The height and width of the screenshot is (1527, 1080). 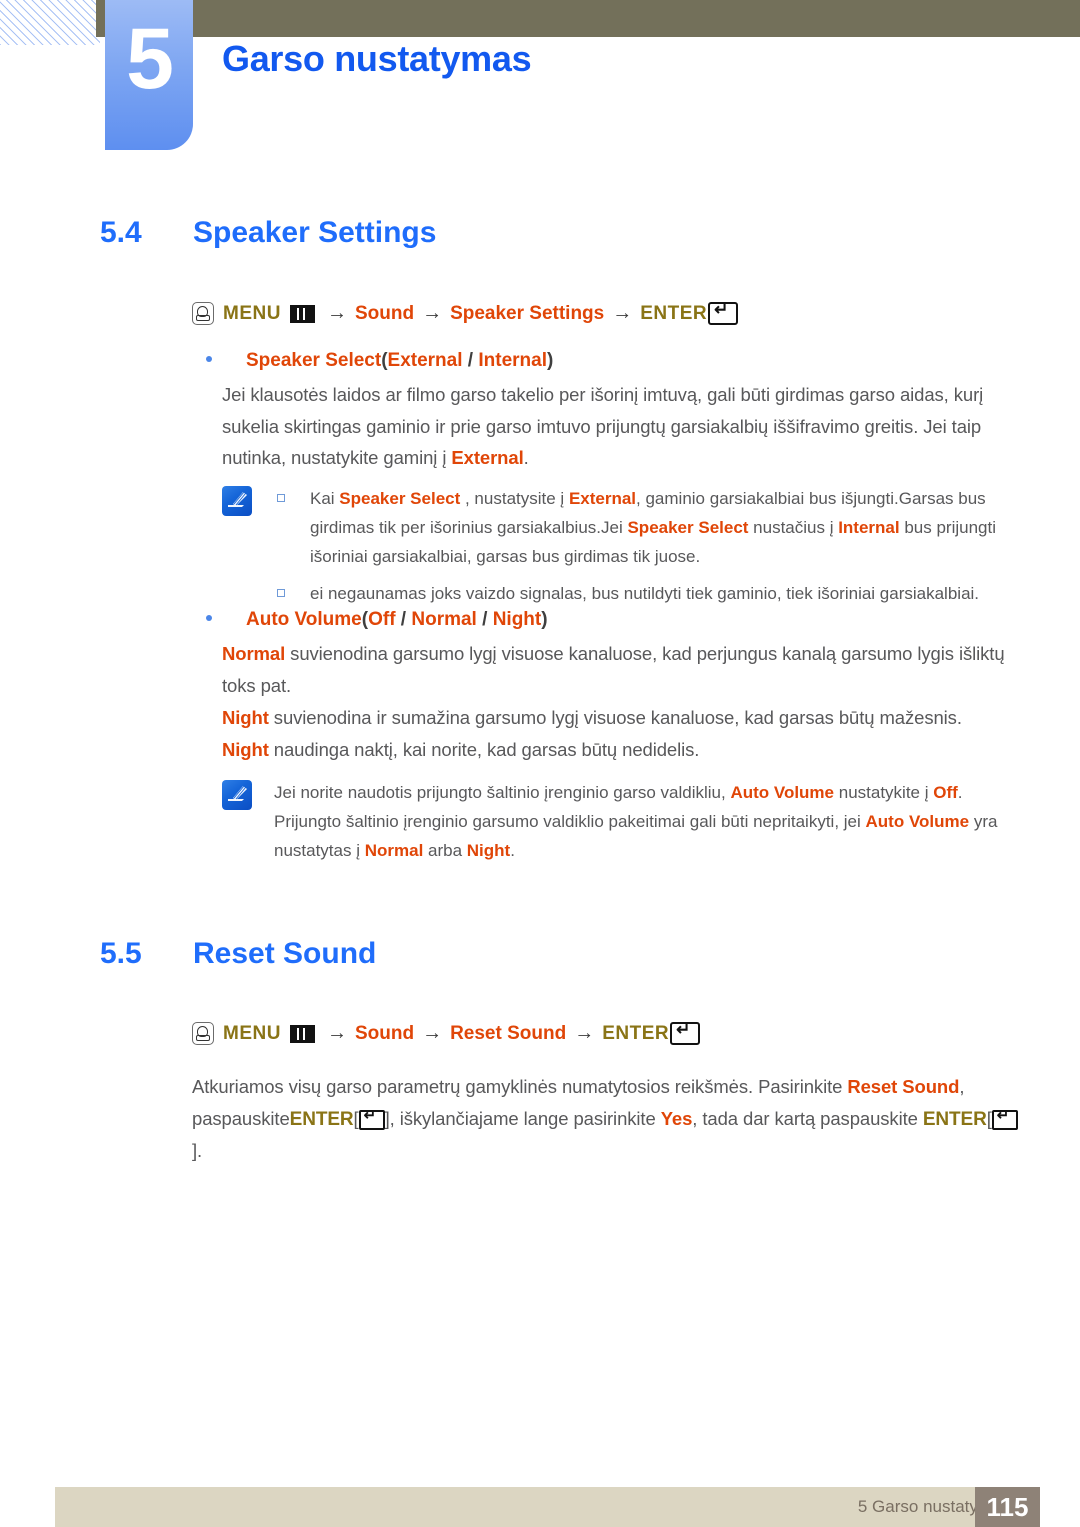 I want to click on bullet-option-external: External, so click(x=425, y=360).